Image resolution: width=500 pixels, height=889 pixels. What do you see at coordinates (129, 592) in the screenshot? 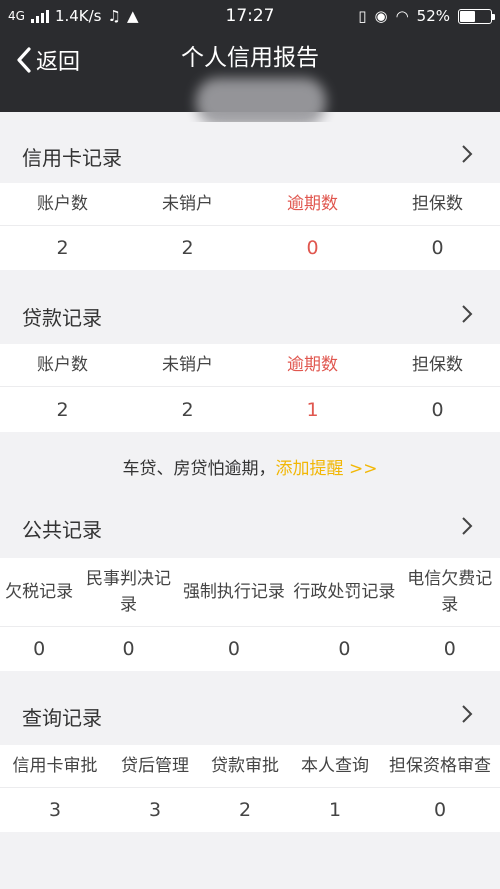
I see `header-cell: 民事判决记录` at bounding box center [129, 592].